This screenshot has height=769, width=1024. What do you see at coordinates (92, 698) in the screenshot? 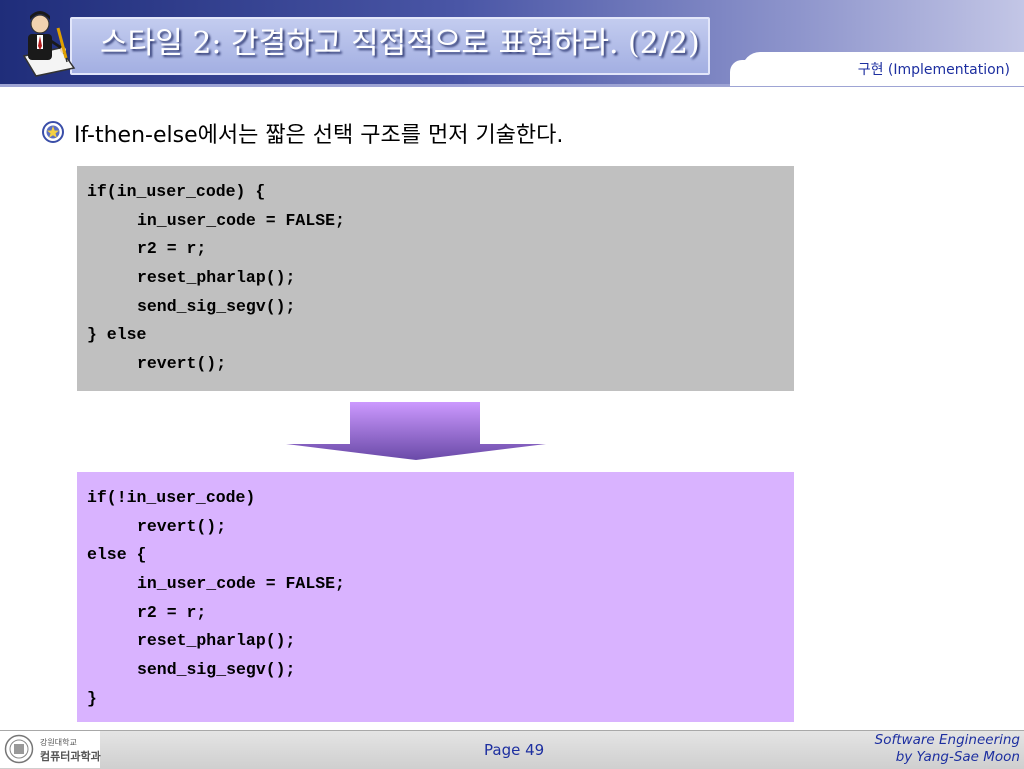
I see `code-line: }` at bounding box center [92, 698].